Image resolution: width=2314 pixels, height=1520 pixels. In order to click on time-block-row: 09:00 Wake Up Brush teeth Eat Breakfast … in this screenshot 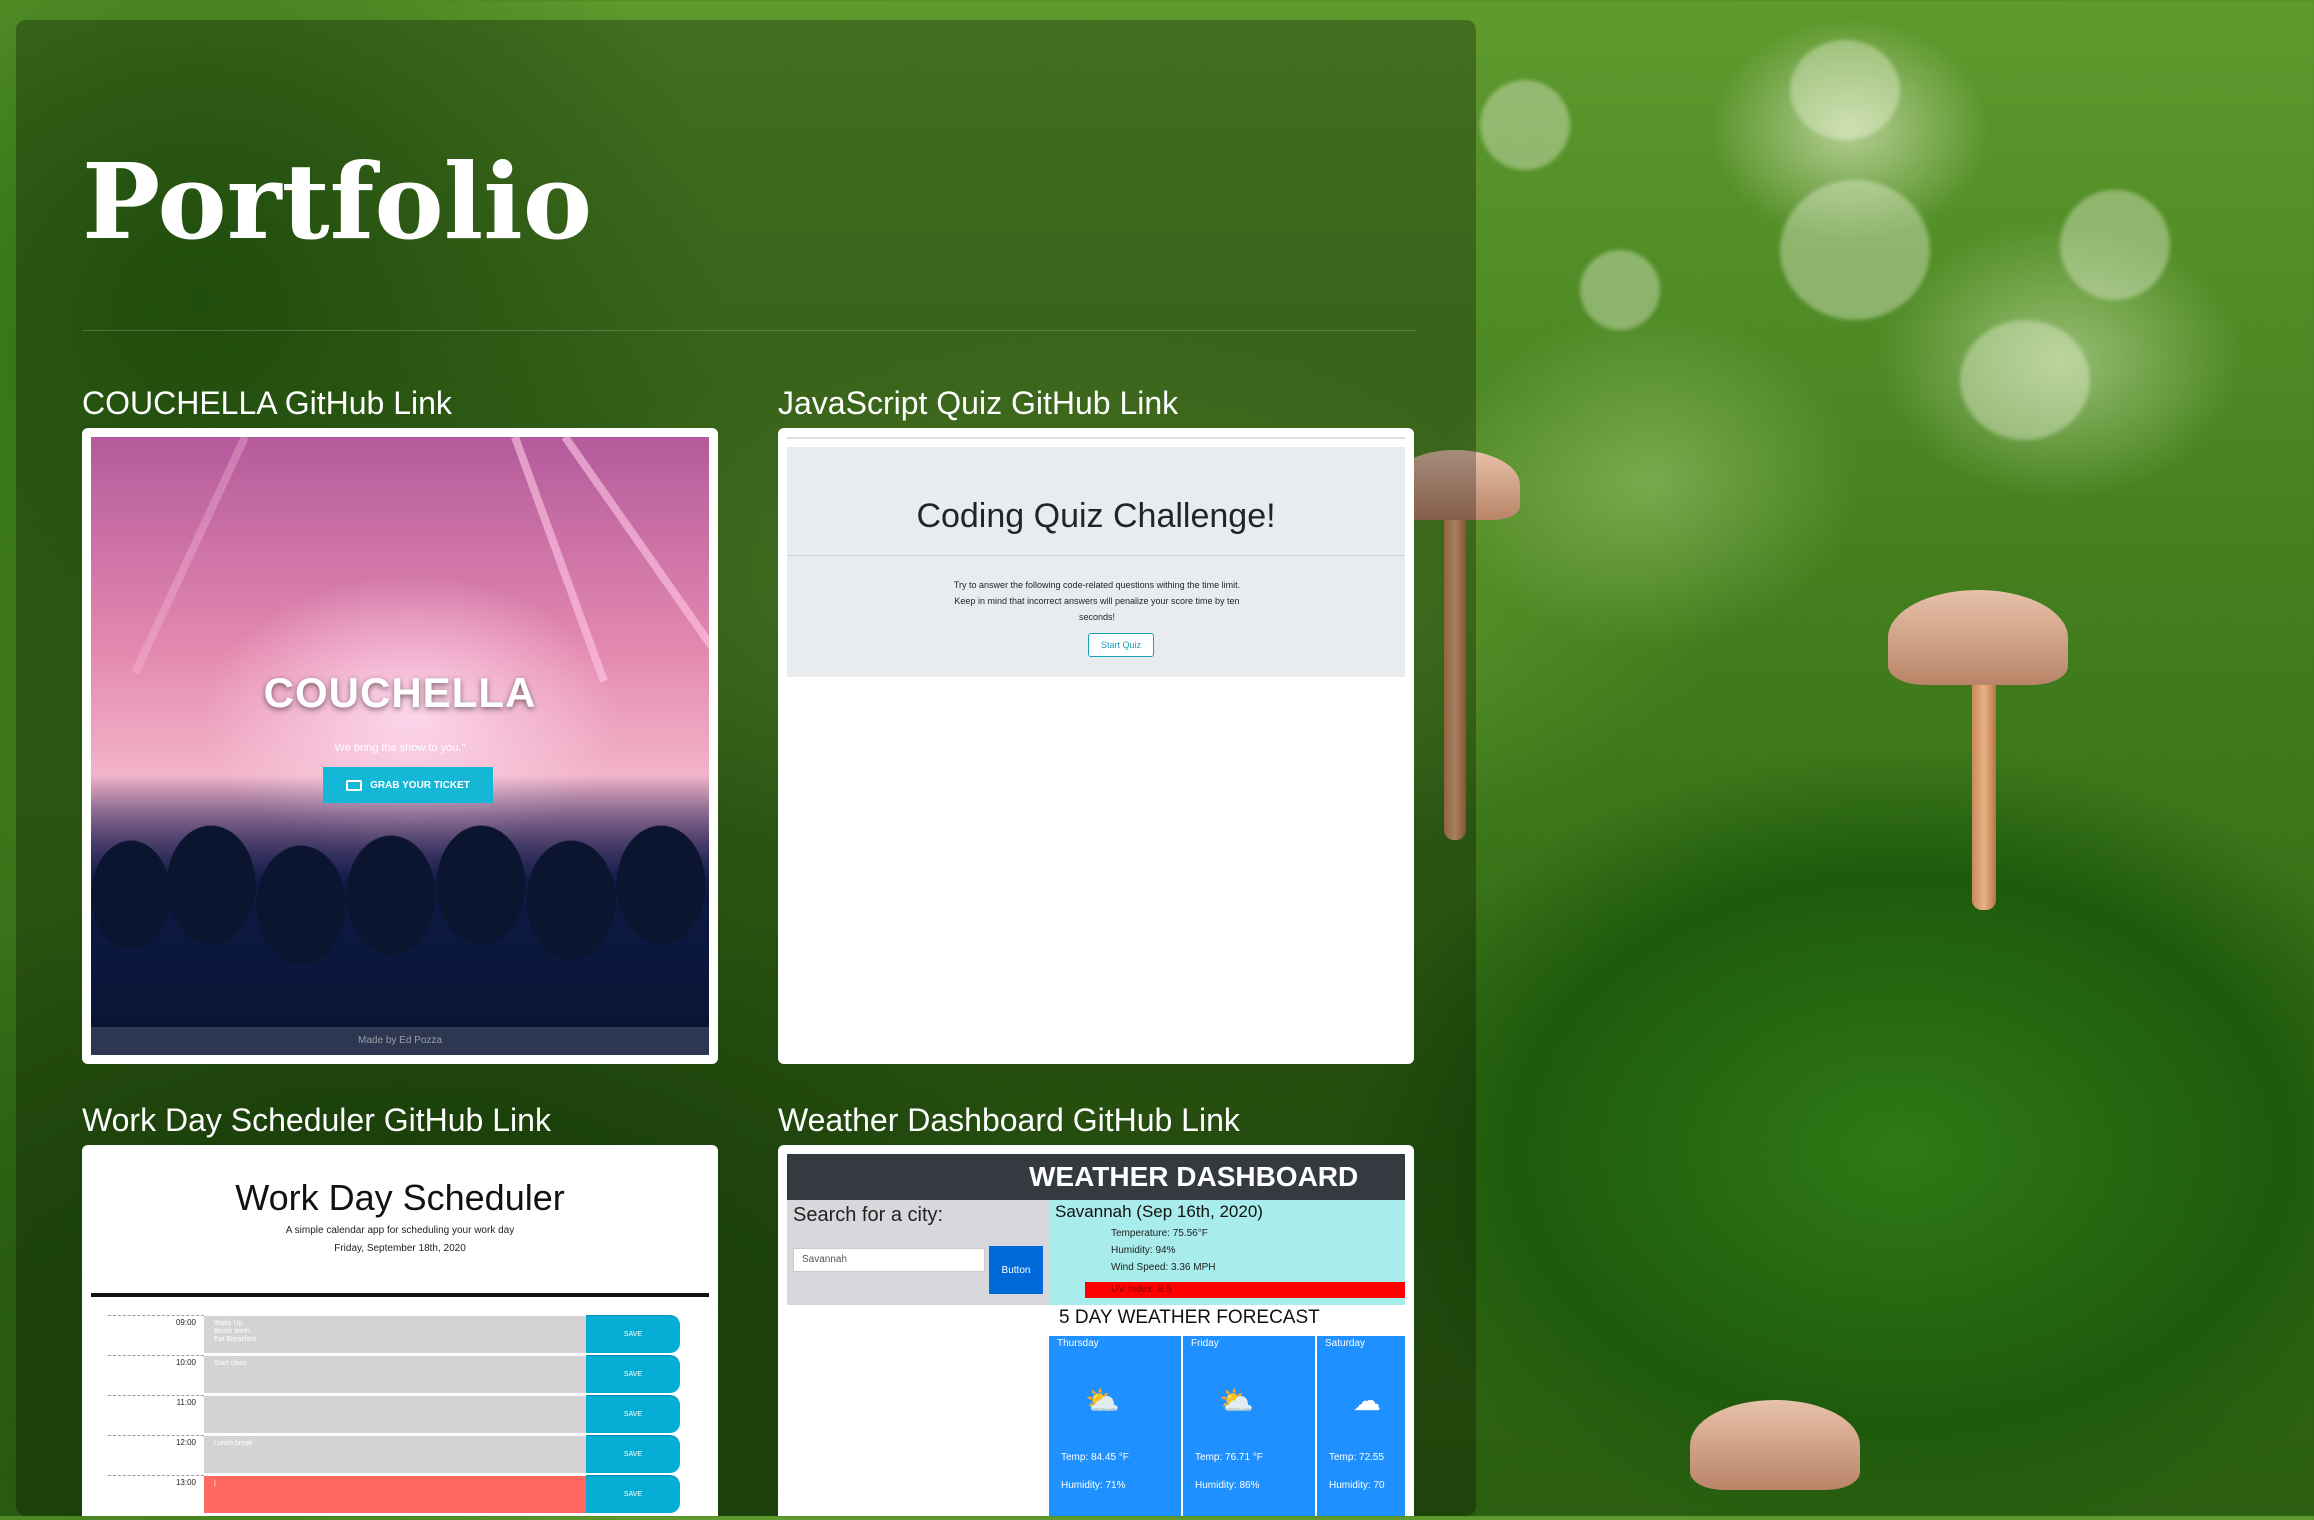, I will do `click(400, 1334)`.